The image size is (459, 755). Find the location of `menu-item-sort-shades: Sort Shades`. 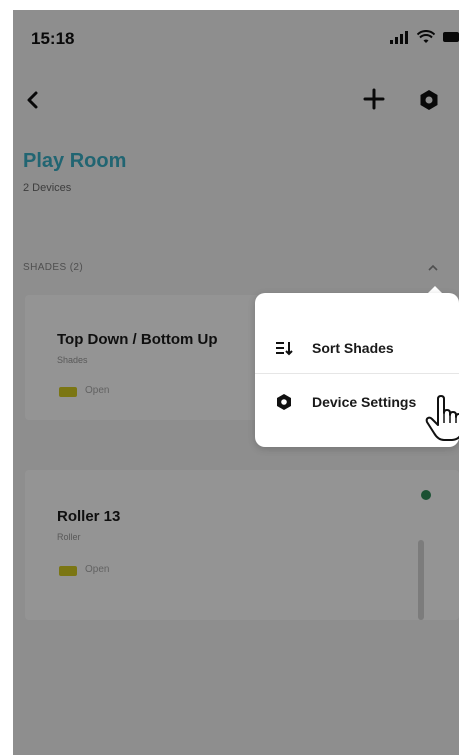

menu-item-sort-shades: Sort Shades is located at coordinates (357, 348).